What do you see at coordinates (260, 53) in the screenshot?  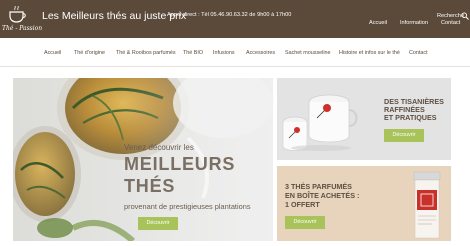 I see `nav-item-accessoires: Accessoires` at bounding box center [260, 53].